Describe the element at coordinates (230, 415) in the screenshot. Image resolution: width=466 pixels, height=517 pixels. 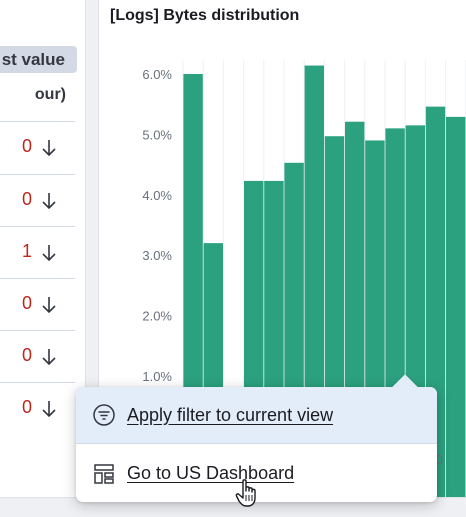
I see `apply-filter-label: Apply filter to current view` at that location.